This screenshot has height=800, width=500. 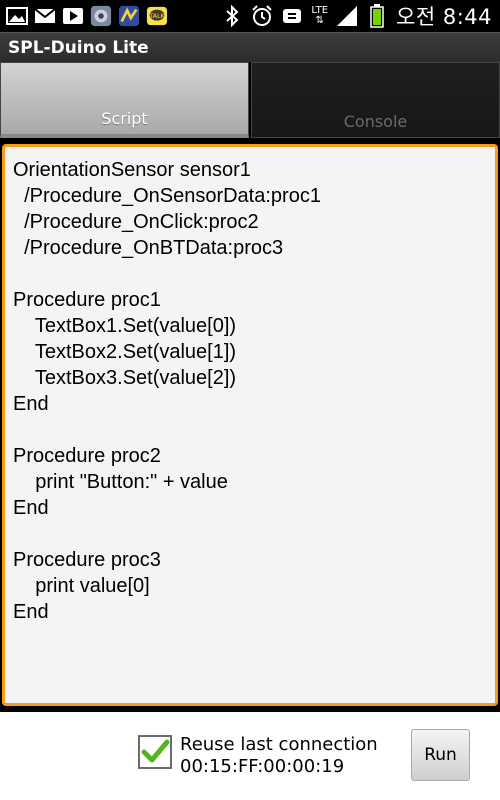 I want to click on lte-icon: LTE ⇅, so click(x=320, y=15).